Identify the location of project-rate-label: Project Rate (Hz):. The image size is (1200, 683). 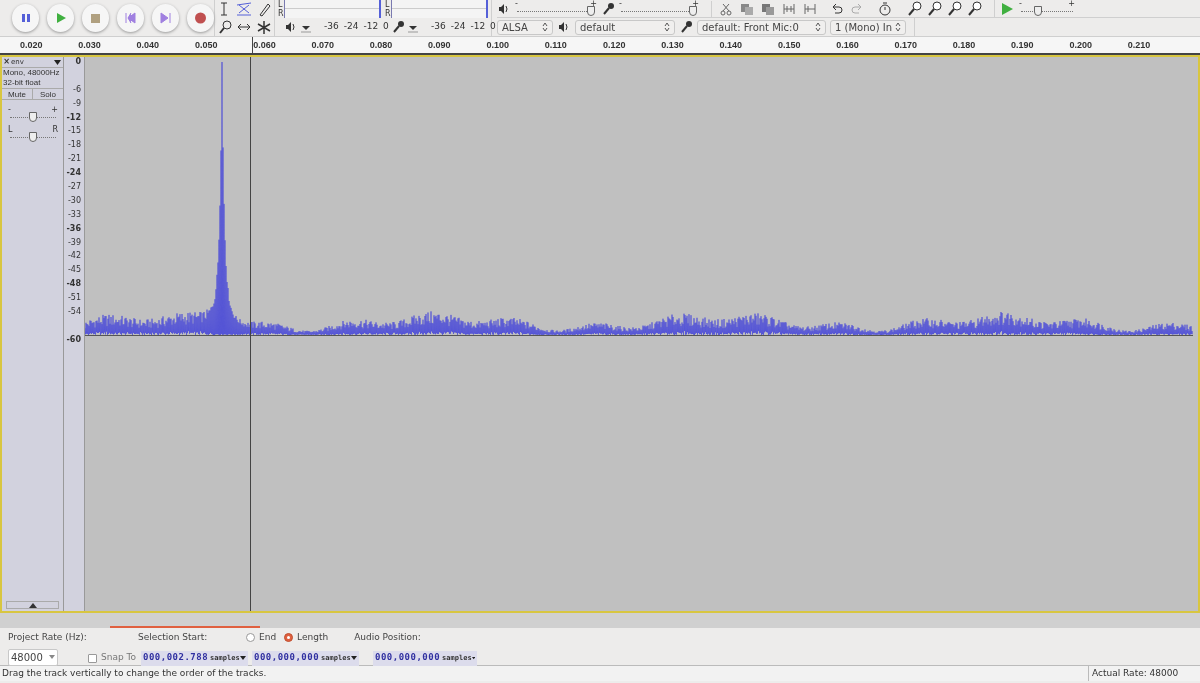
(48, 637).